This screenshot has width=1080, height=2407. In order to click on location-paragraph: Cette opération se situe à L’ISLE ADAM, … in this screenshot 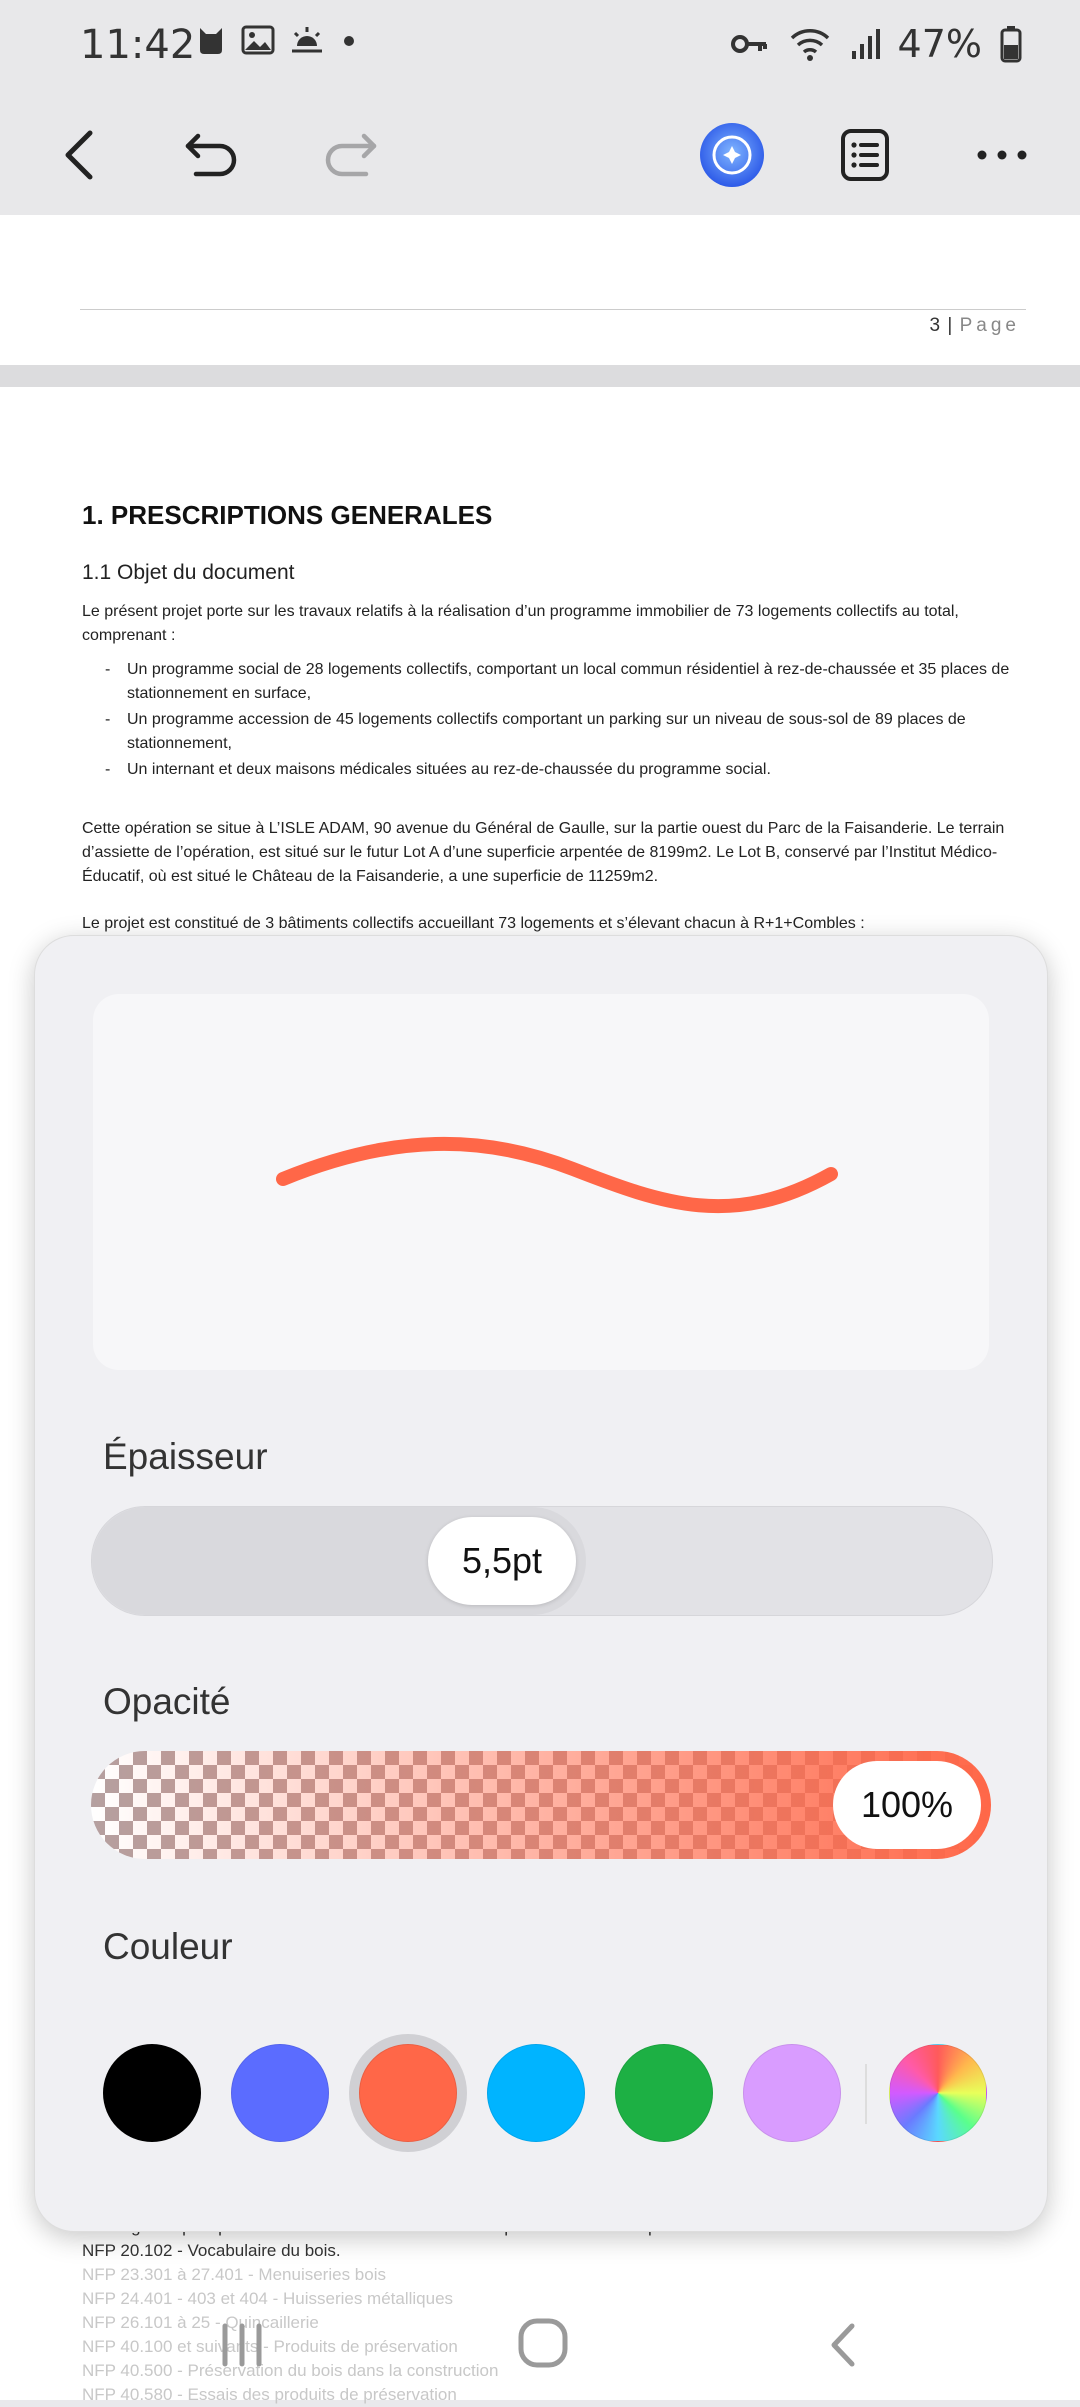, I will do `click(543, 852)`.